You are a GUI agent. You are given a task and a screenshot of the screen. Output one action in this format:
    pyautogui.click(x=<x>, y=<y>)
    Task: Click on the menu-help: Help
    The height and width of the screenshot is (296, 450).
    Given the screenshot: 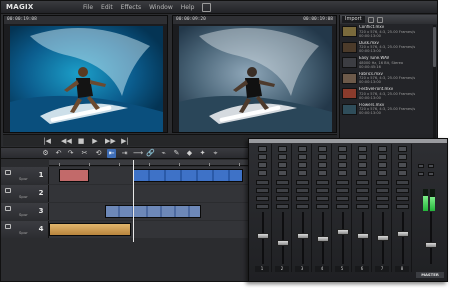 What is the action you would take?
    pyautogui.click(x=188, y=7)
    